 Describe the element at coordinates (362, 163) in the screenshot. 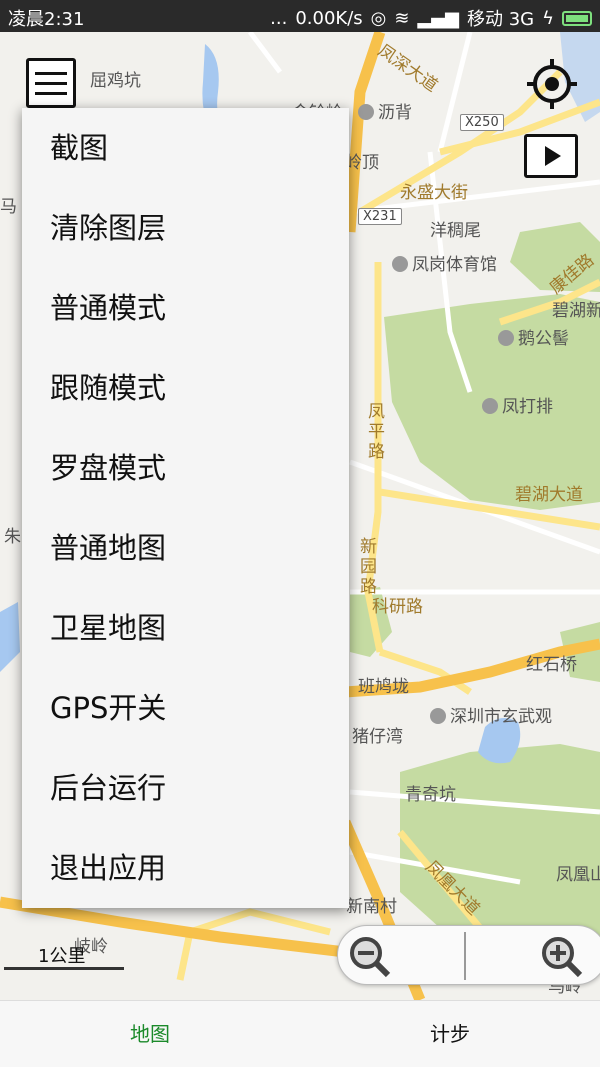

I see `map-label: 岭顶` at that location.